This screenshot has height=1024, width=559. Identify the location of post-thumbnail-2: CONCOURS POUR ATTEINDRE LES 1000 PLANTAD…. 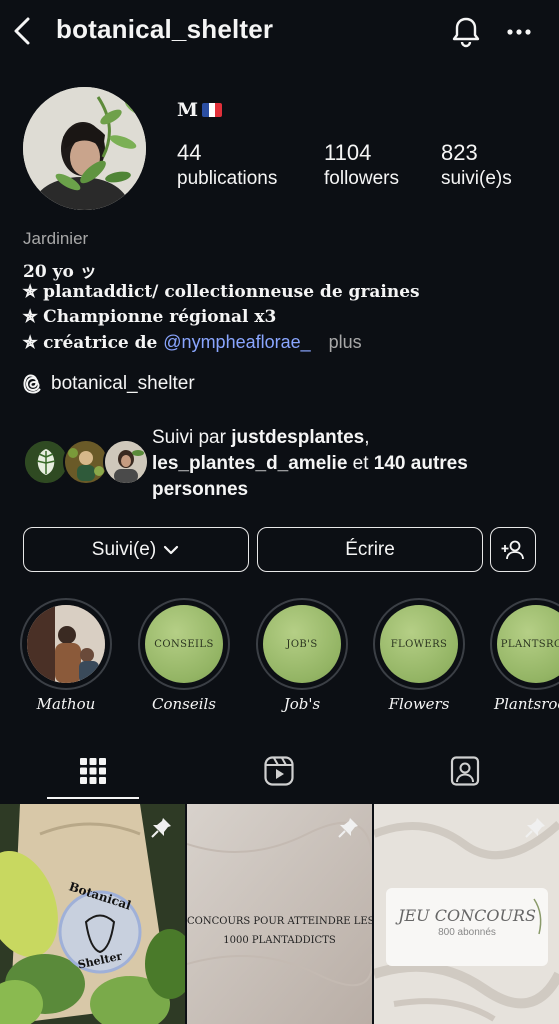
(279, 914).